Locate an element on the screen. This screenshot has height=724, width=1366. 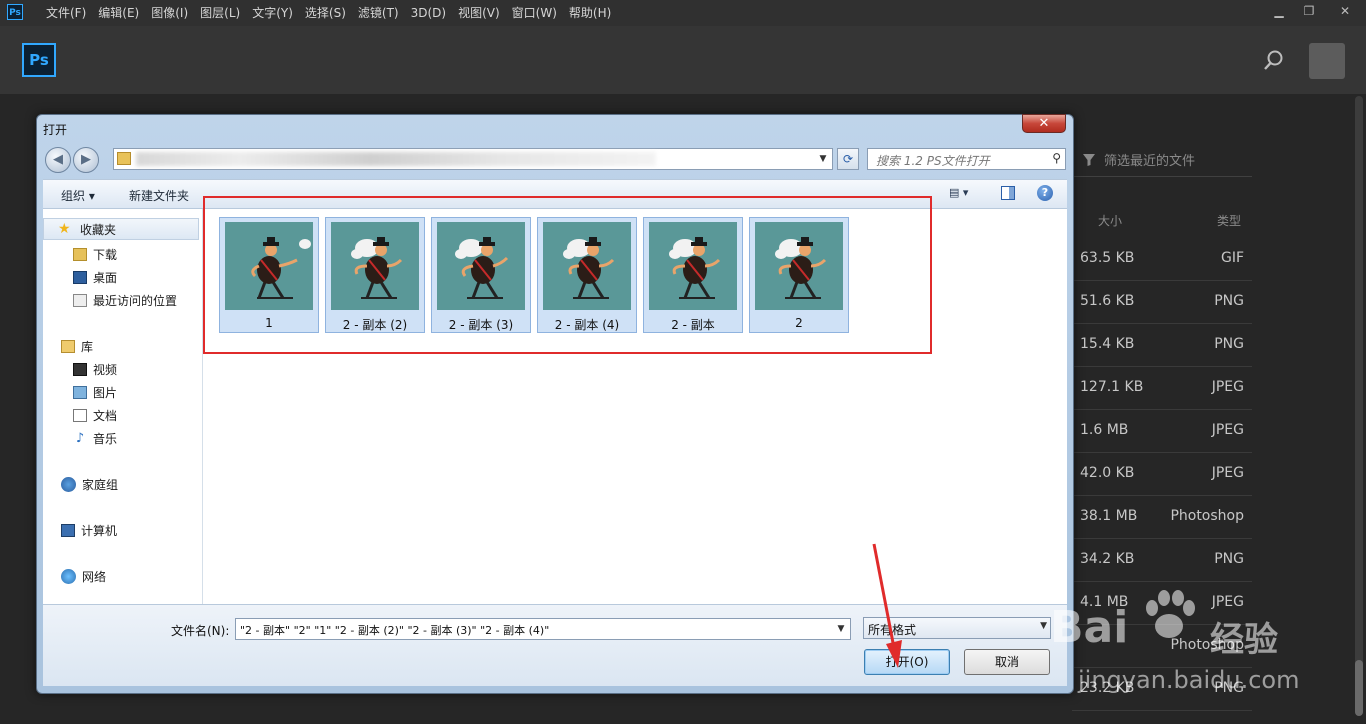
file-thumbnail: 2 - 副本 (3) is located at coordinates (481, 275).